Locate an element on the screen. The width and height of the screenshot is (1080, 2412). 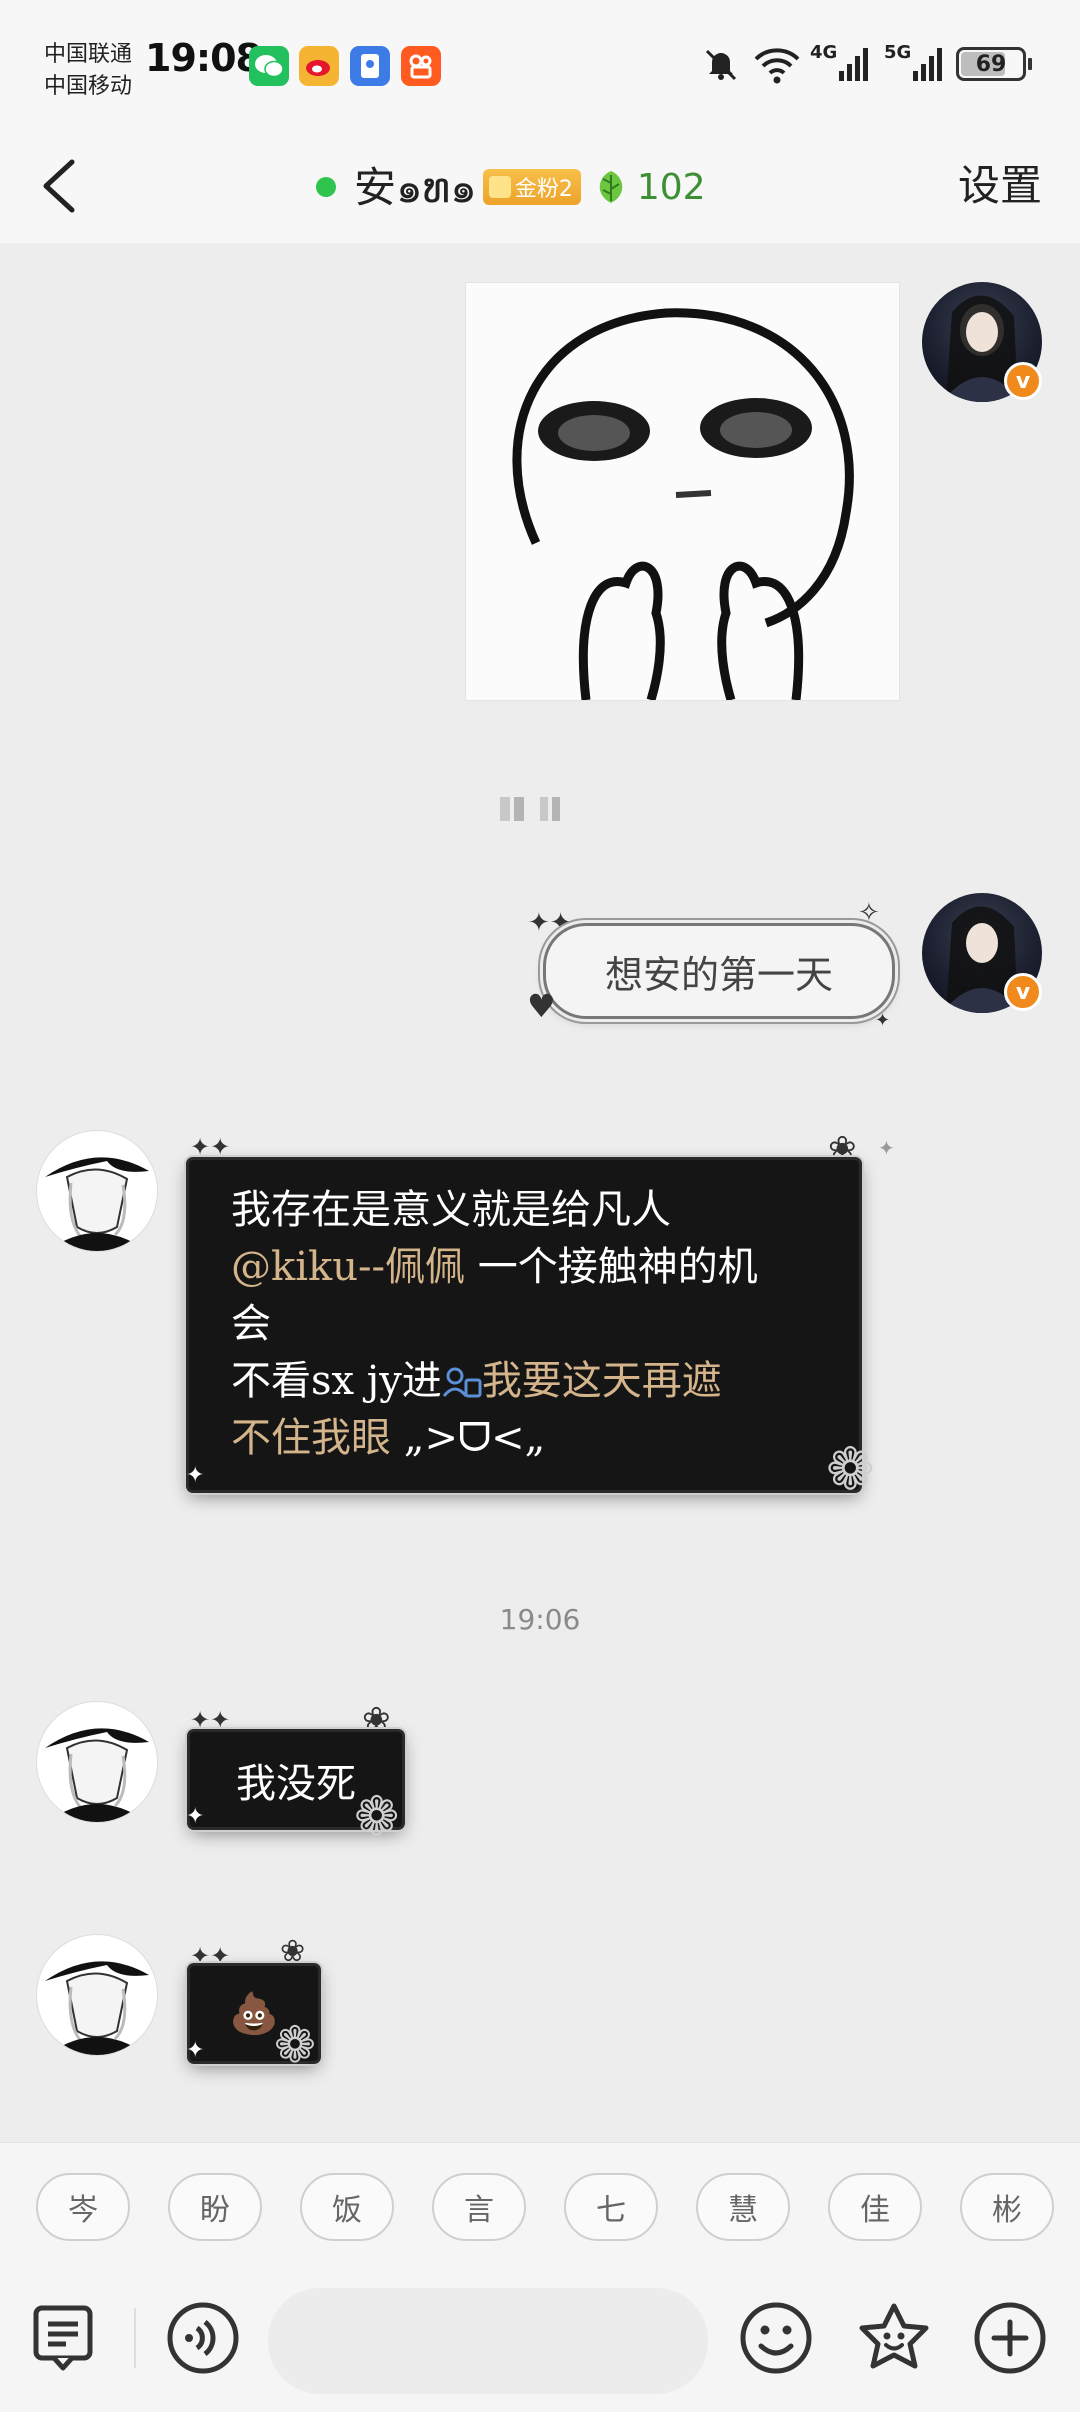
message-line: 不住我眼 „>ᗜ<„ is located at coordinates (545, 1438).